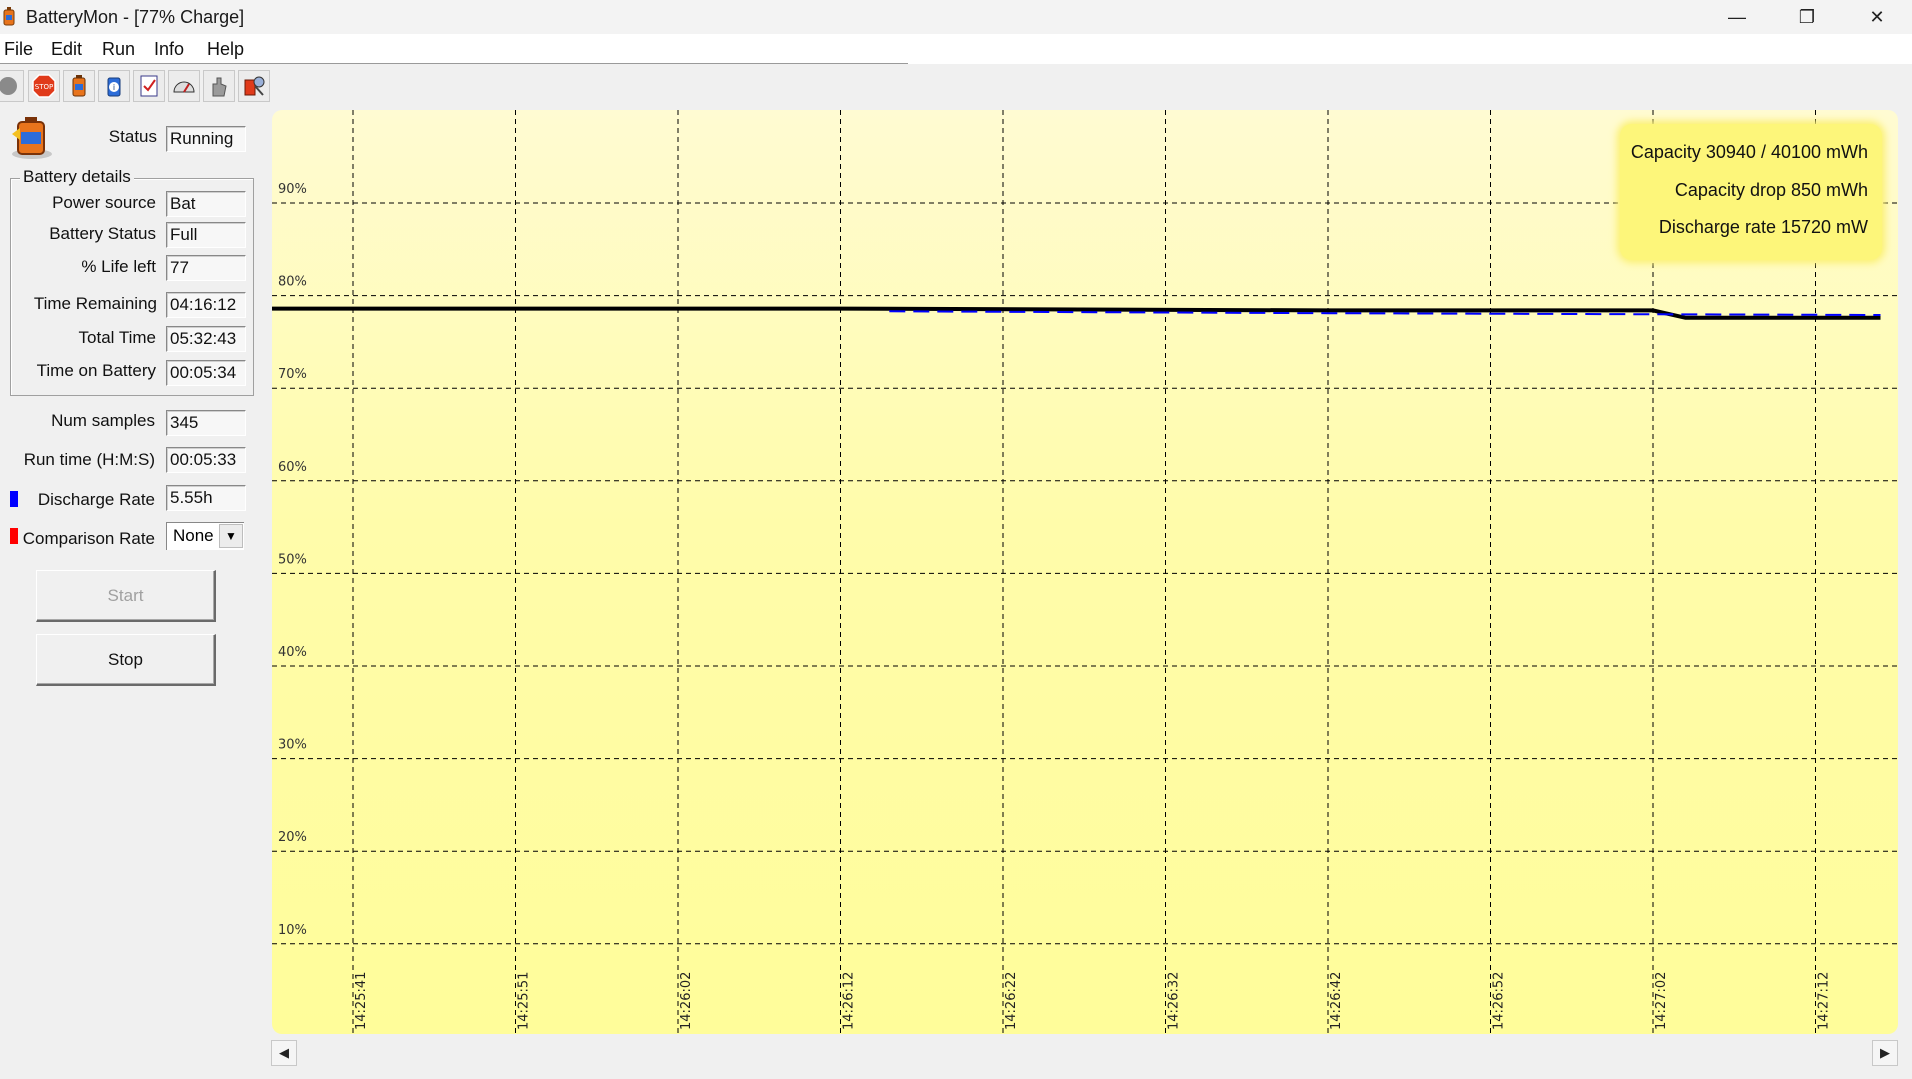  Describe the element at coordinates (77, 177) in the screenshot. I see `battery-details-title: Battery details` at that location.